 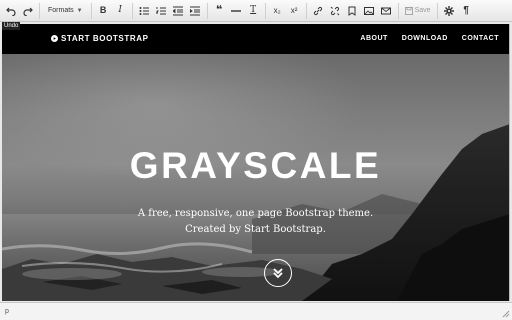 I want to click on indent-icon, so click(x=195, y=10).